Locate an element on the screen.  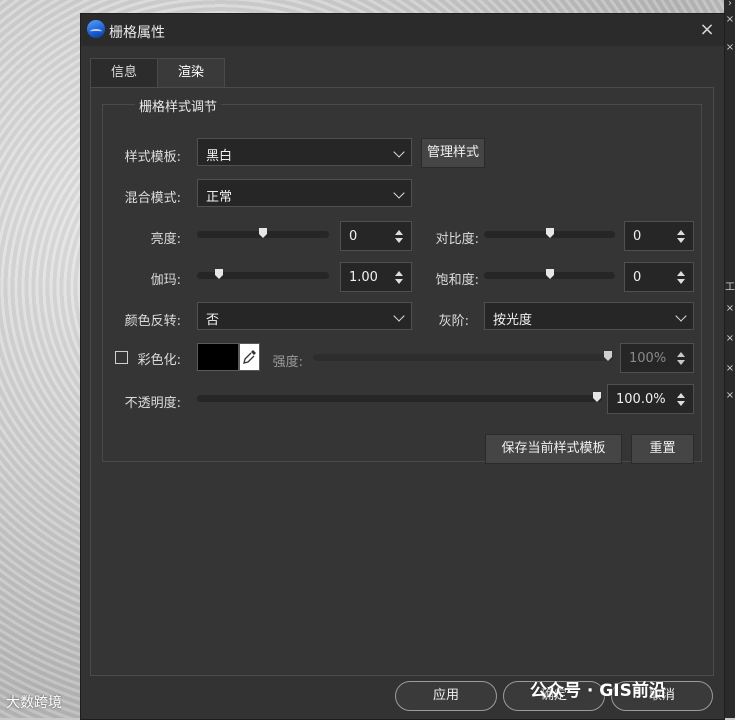
style-template-select: 黑白 is located at coordinates (304, 152).